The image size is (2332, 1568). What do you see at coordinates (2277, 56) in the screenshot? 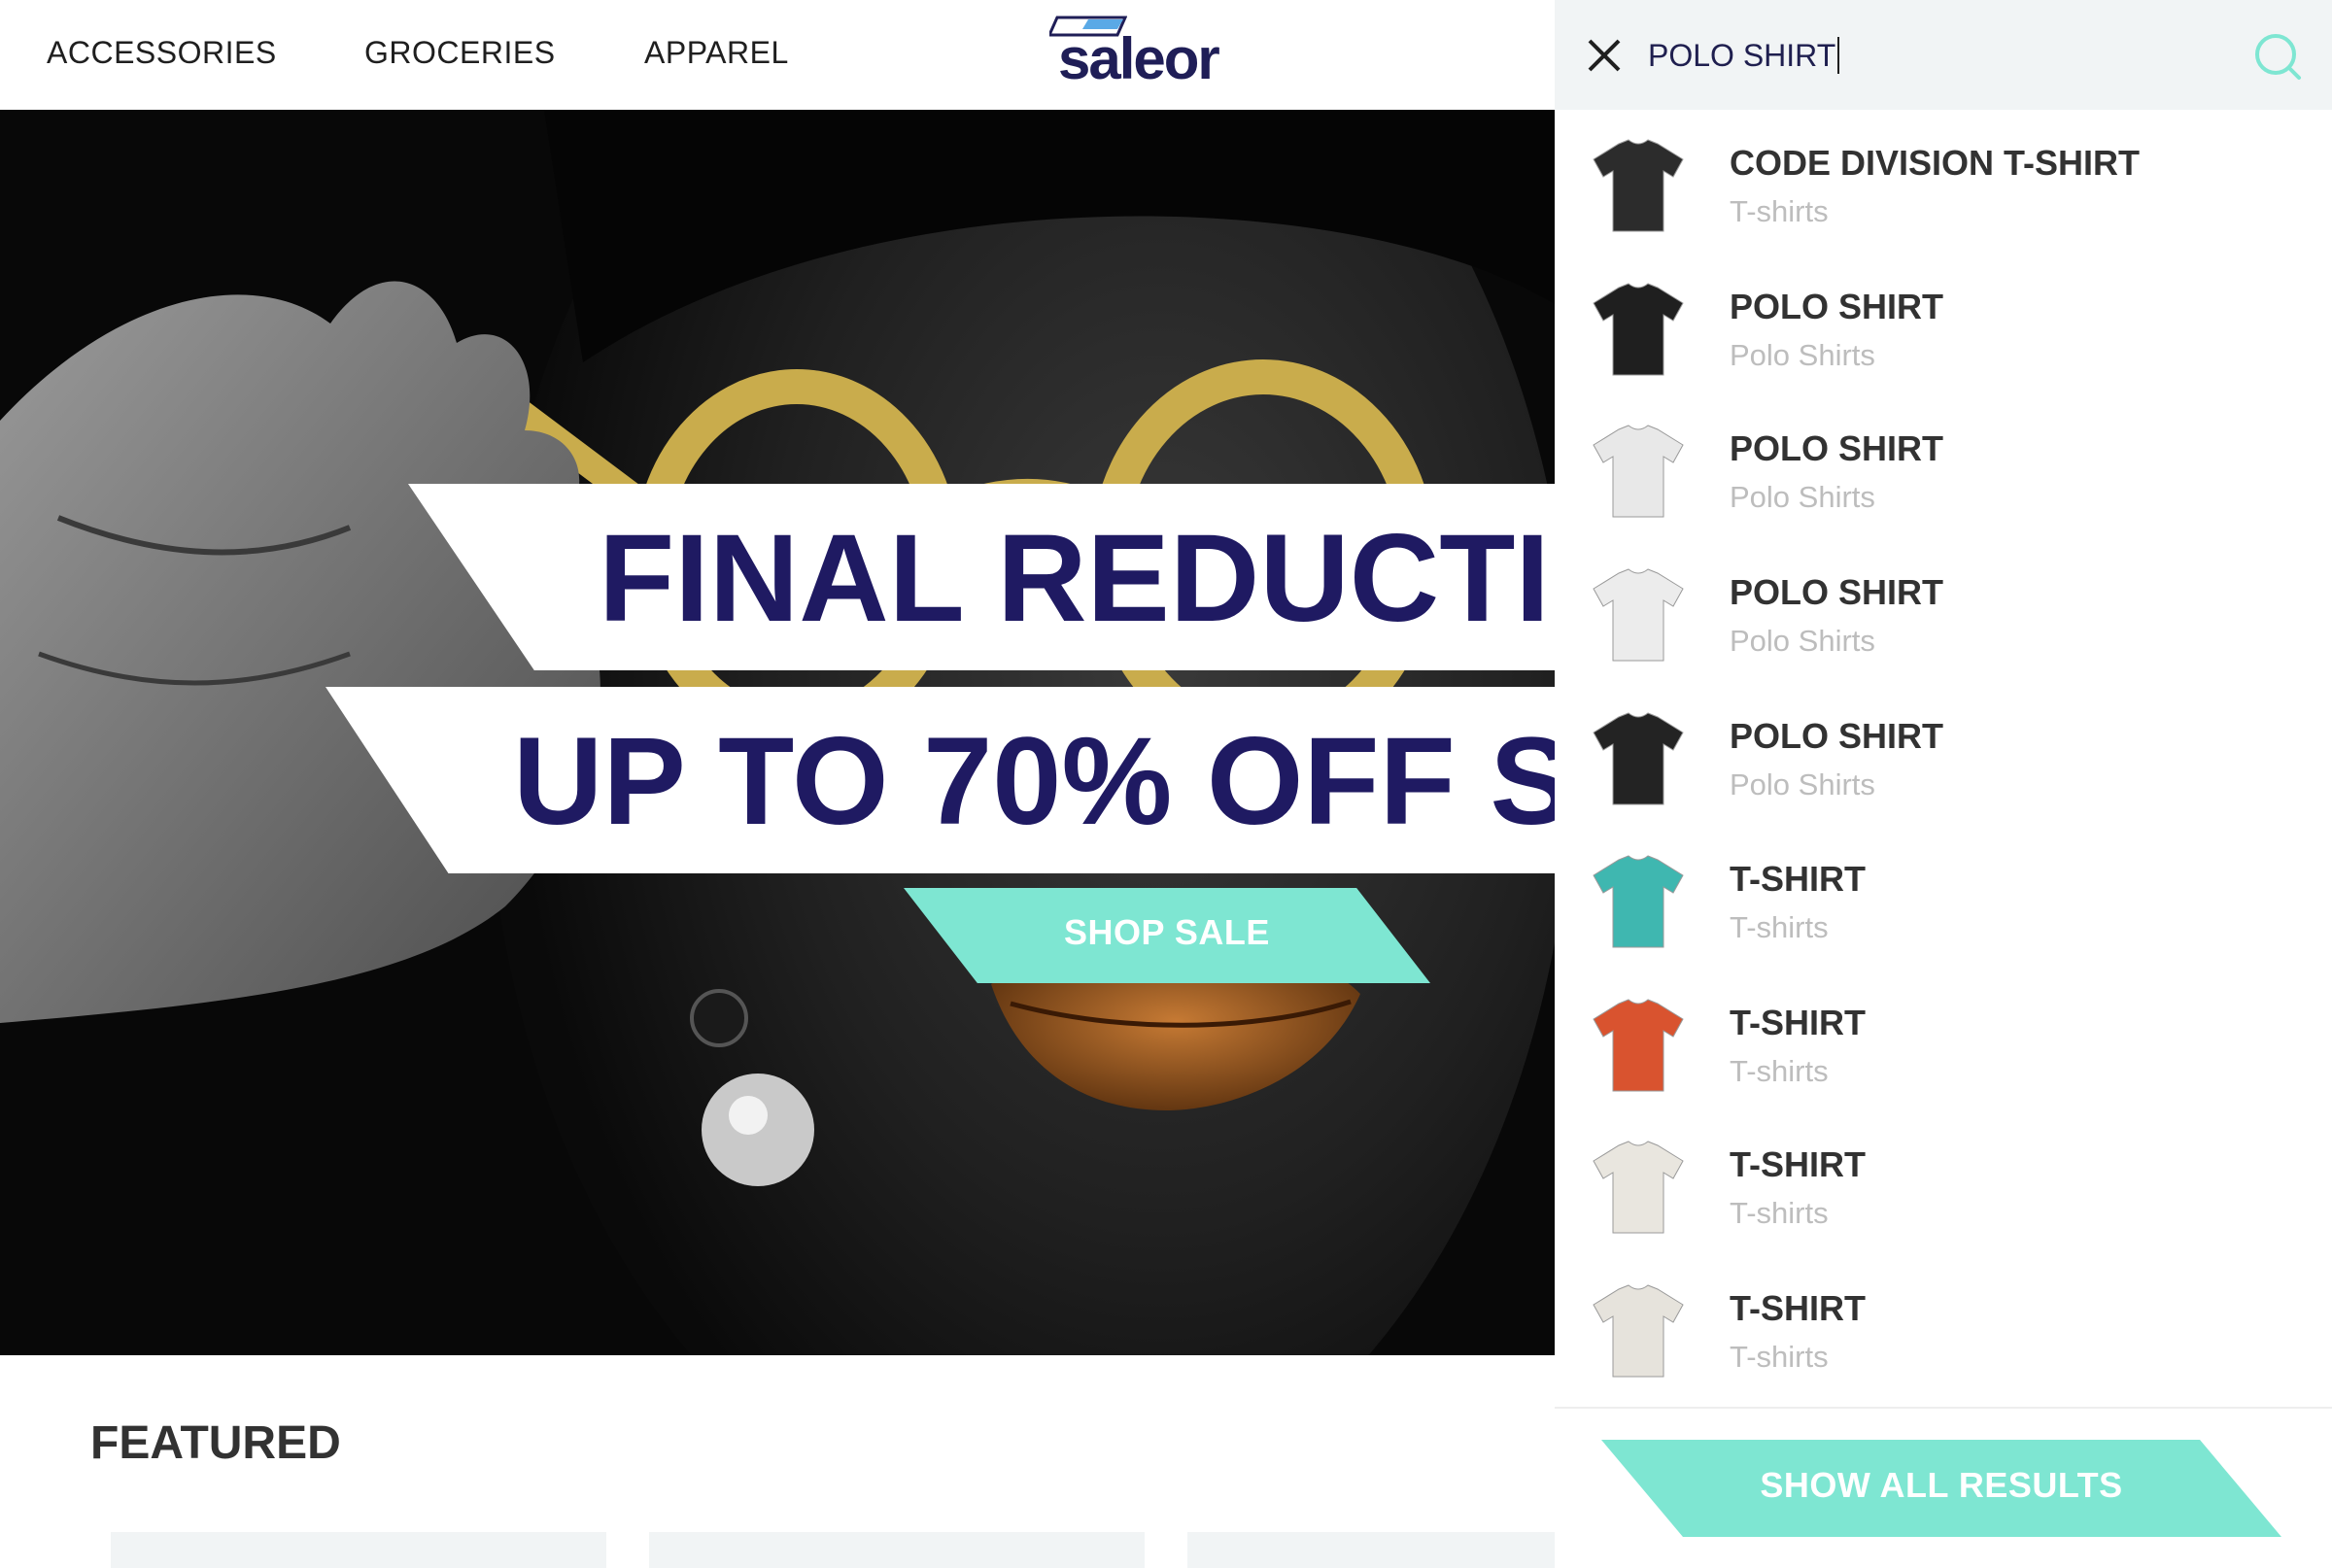
I see `search-icon` at bounding box center [2277, 56].